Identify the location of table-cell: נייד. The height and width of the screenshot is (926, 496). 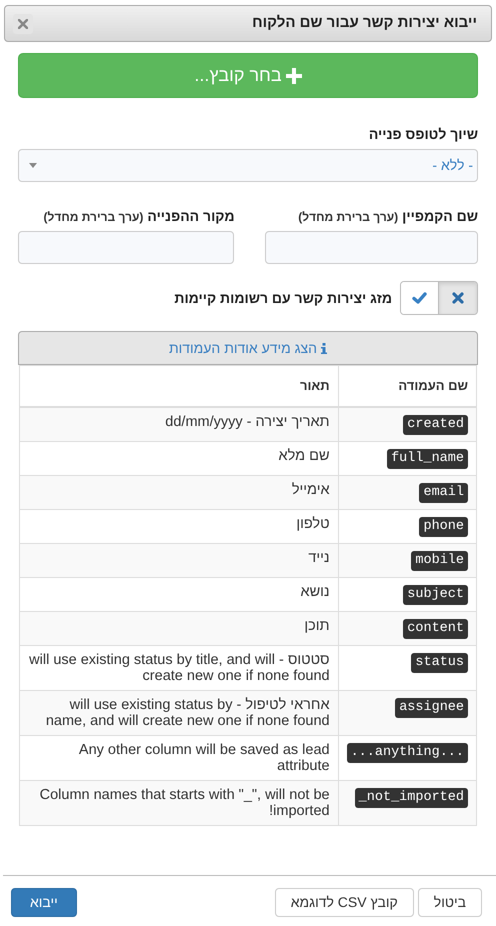
(179, 560).